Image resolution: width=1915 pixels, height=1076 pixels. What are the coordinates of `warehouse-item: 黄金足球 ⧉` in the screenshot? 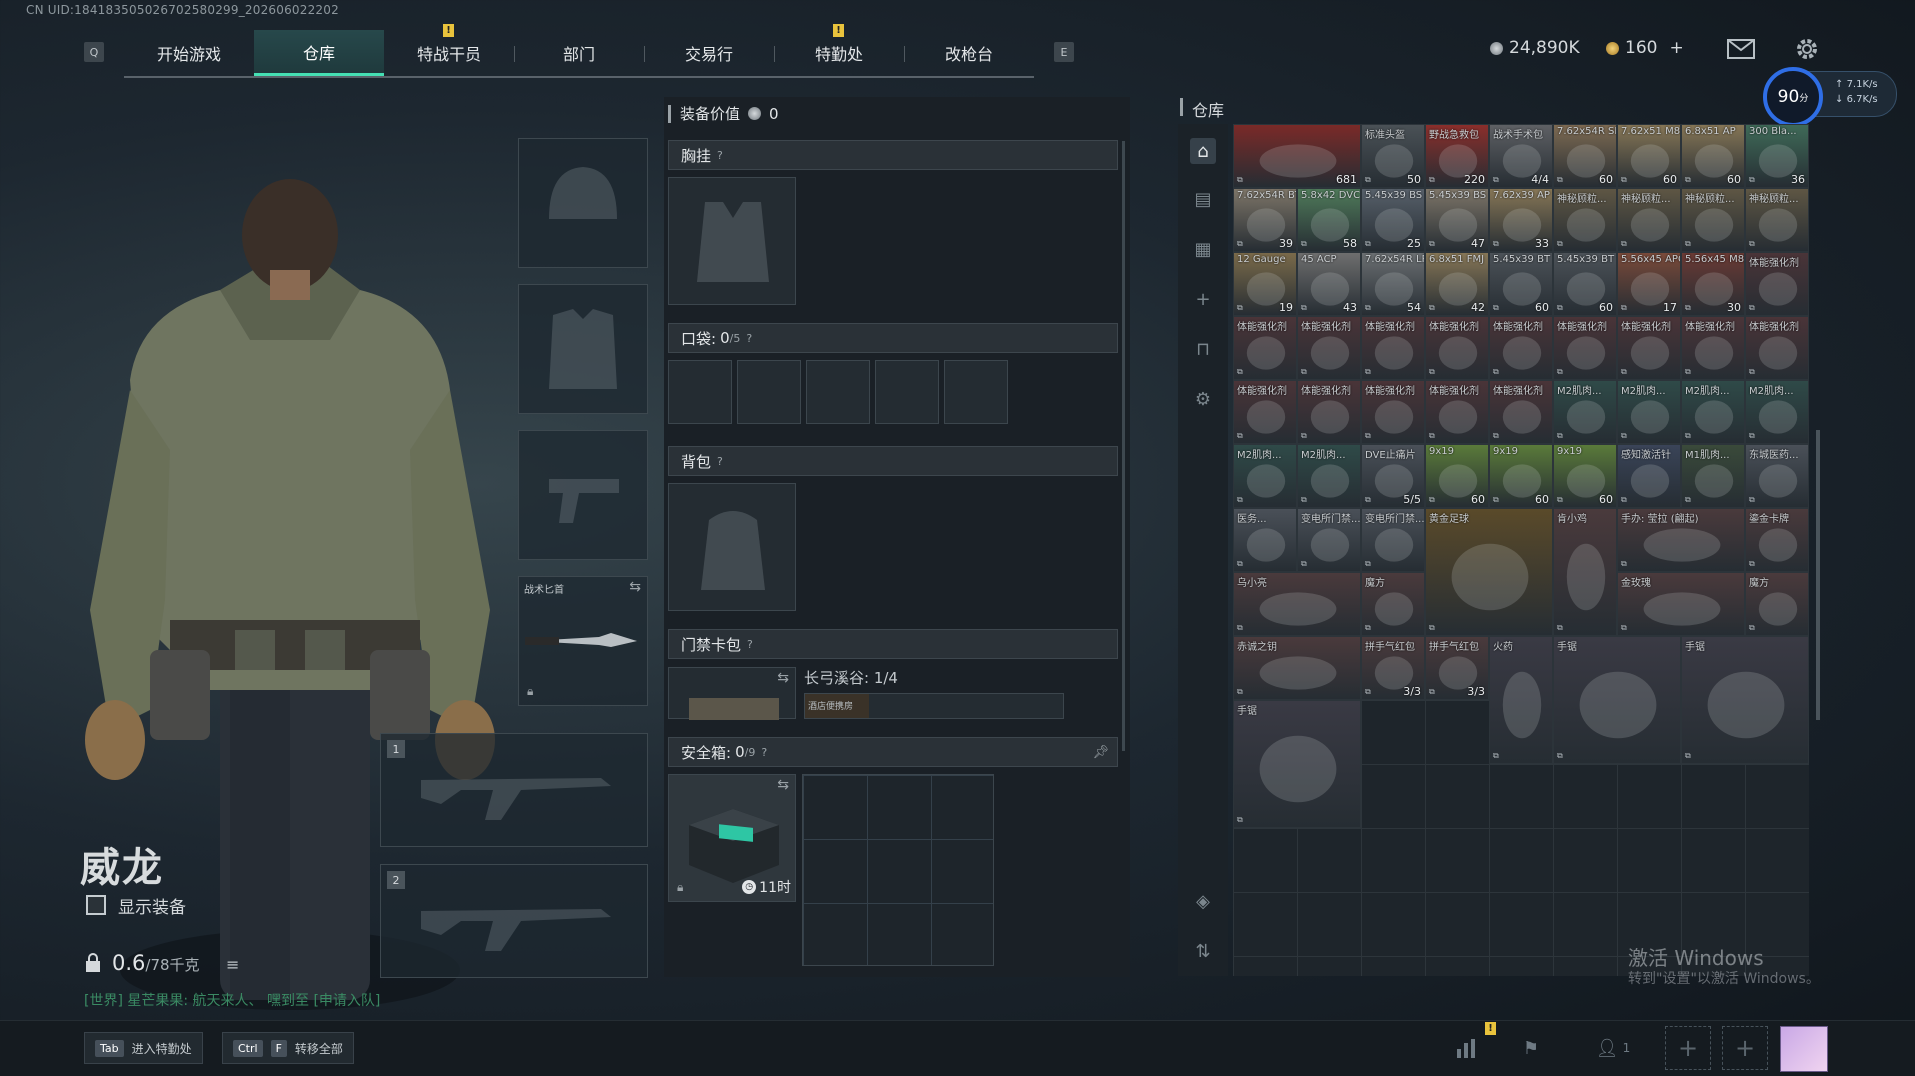 It's located at (1489, 572).